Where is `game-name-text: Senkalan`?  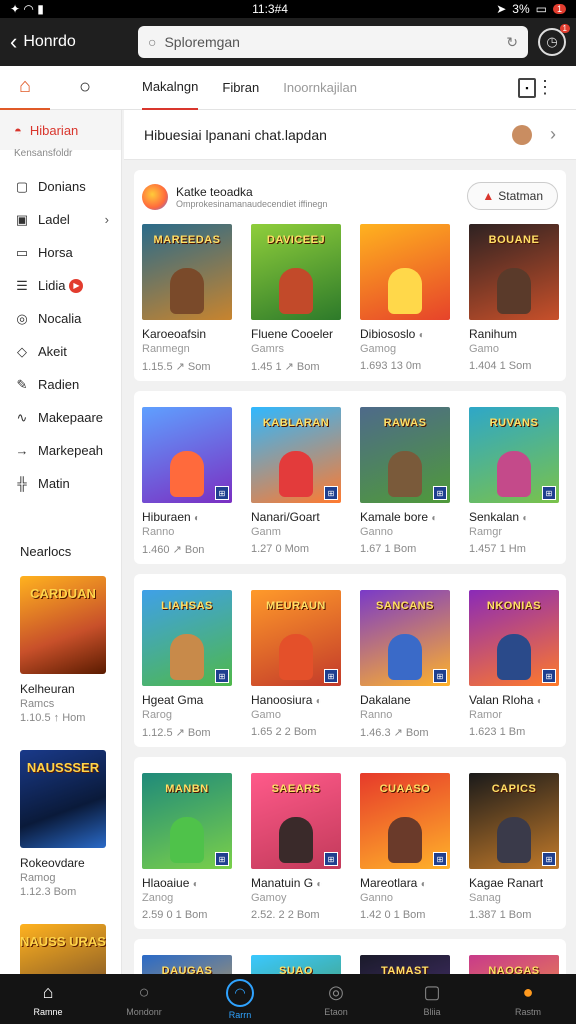 game-name-text: Senkalan is located at coordinates (494, 517).